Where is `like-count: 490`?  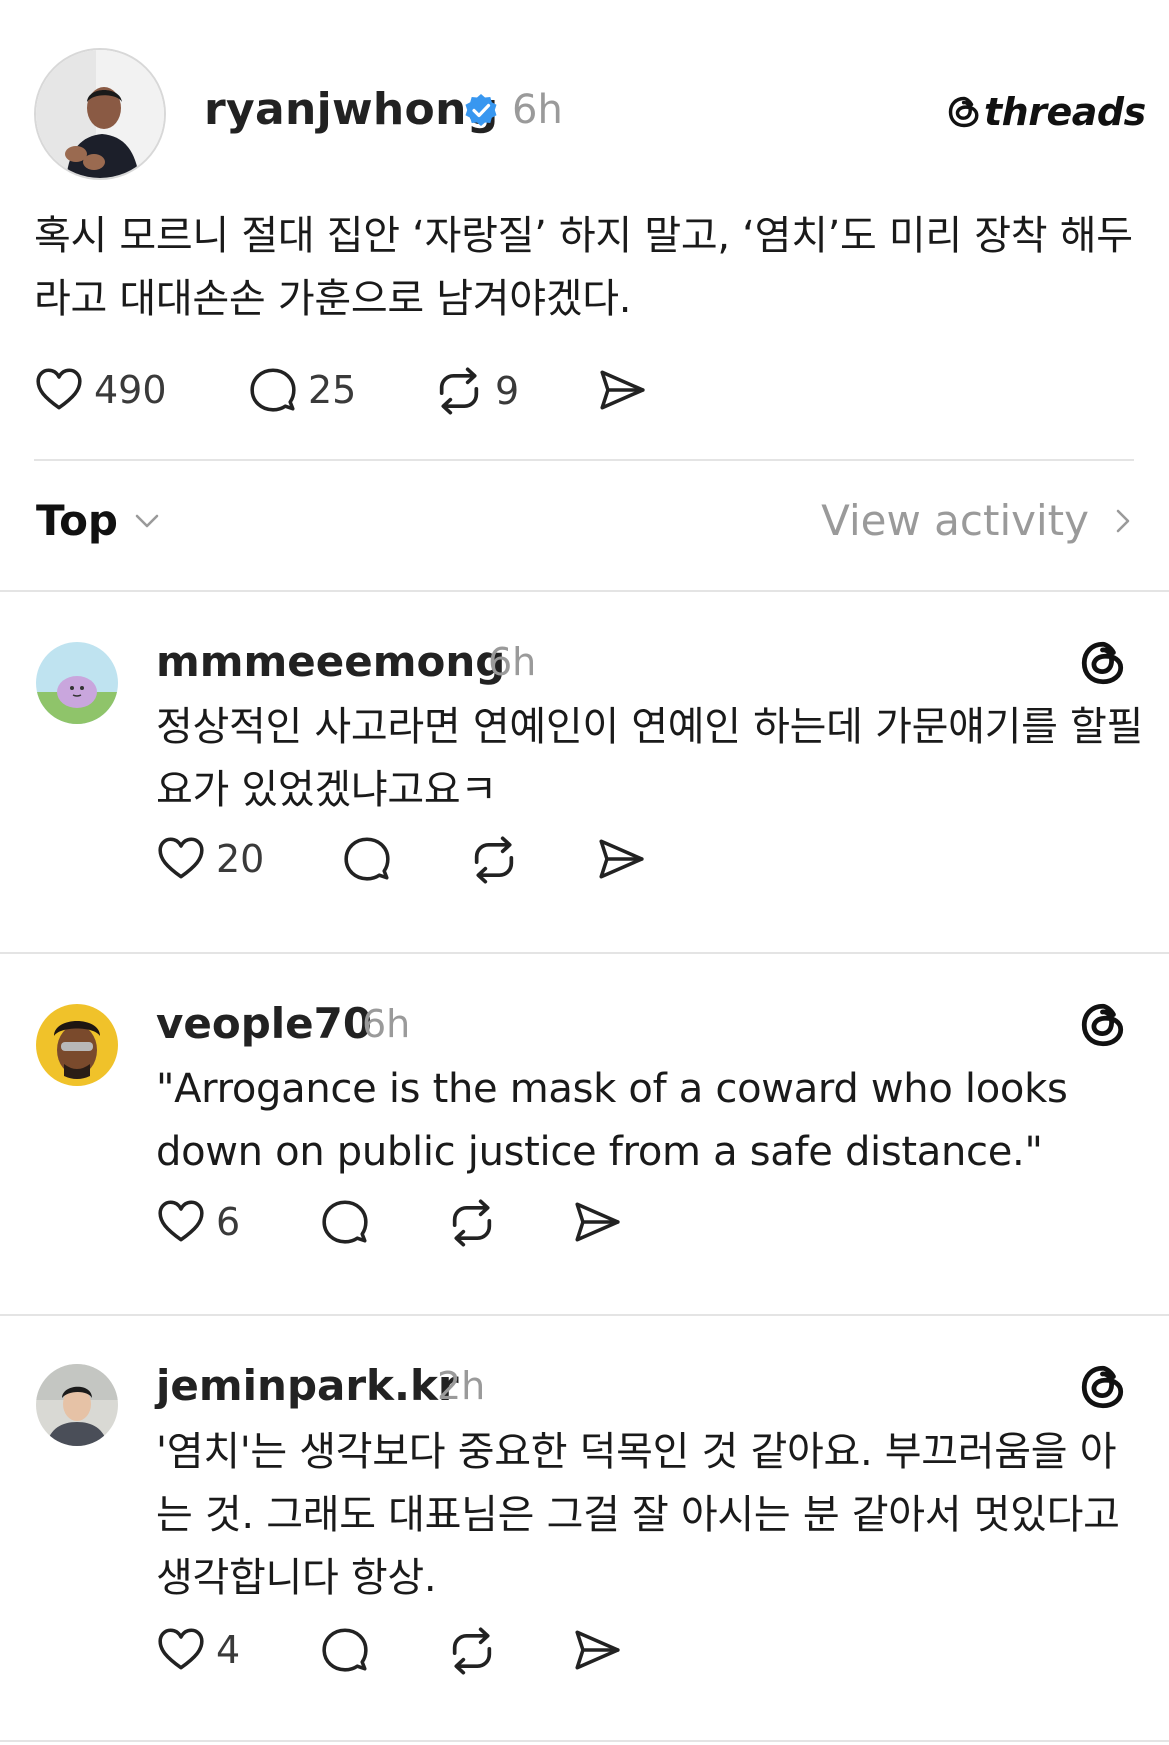
like-count: 490 is located at coordinates (130, 390).